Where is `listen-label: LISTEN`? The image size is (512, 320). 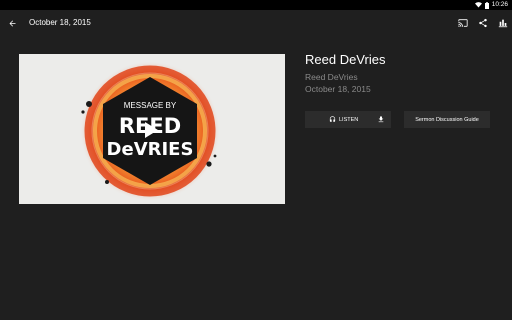
listen-label: LISTEN is located at coordinates (349, 119).